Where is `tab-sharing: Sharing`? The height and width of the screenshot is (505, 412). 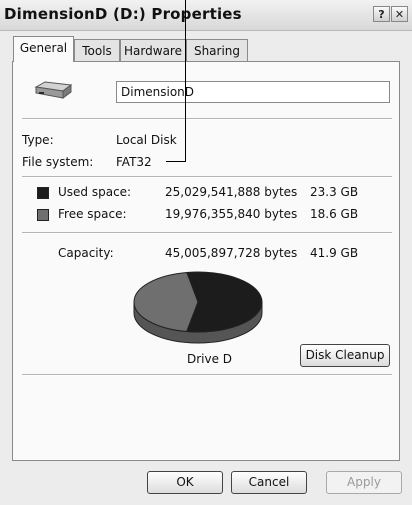
tab-sharing: Sharing is located at coordinates (217, 50).